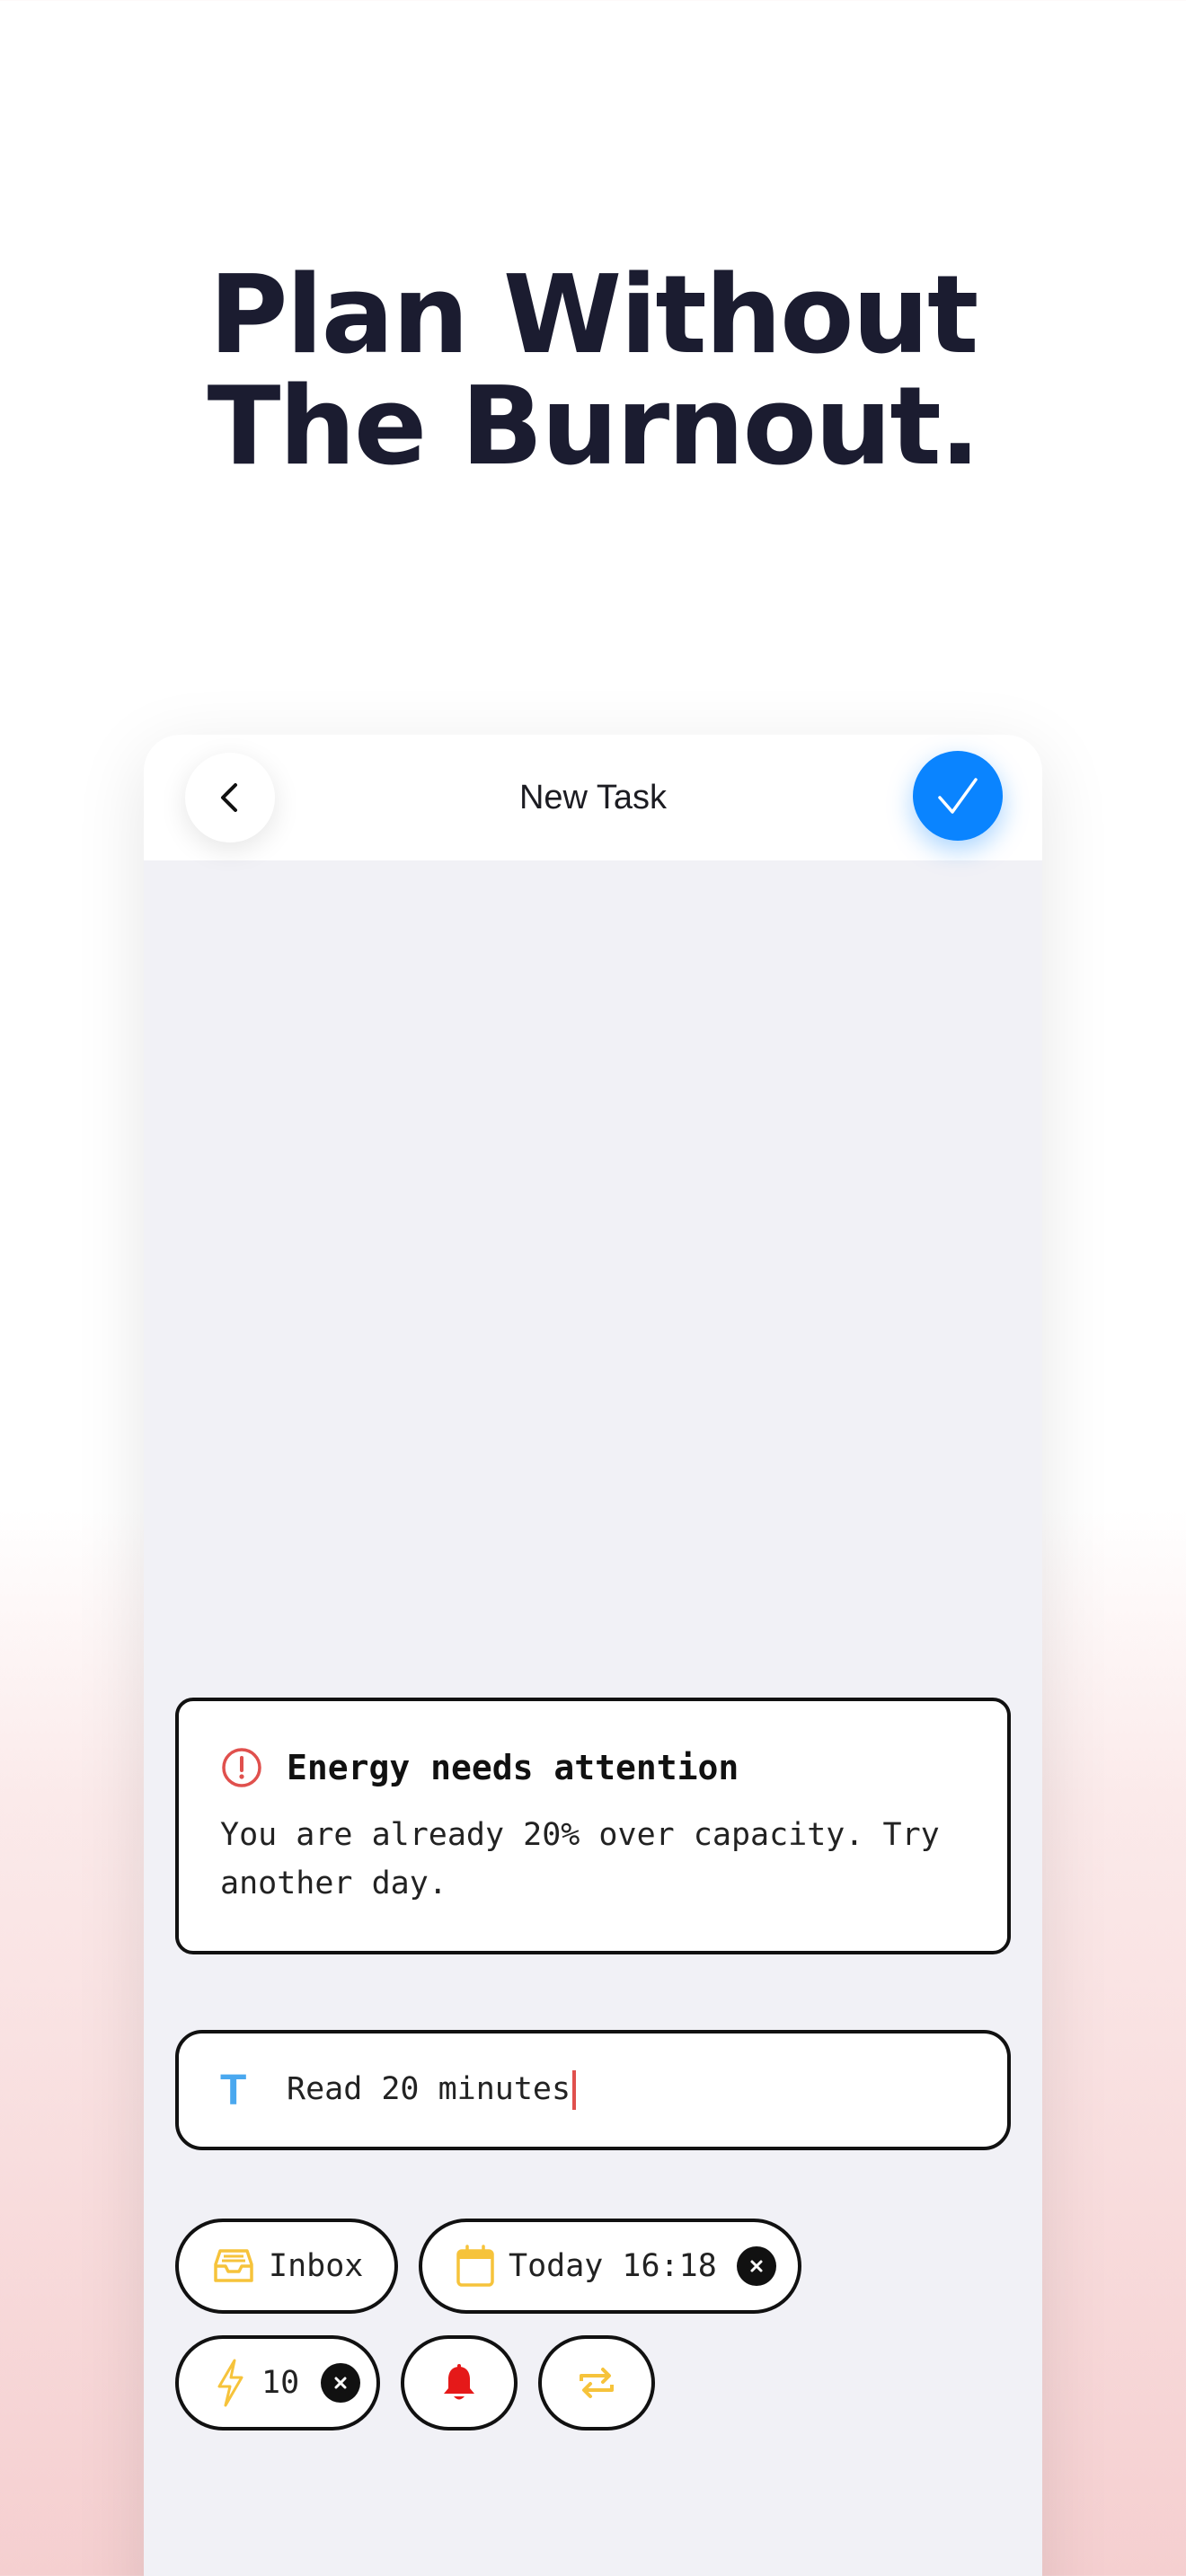 The width and height of the screenshot is (1186, 2576). What do you see at coordinates (574, 2090) in the screenshot?
I see `text-caret` at bounding box center [574, 2090].